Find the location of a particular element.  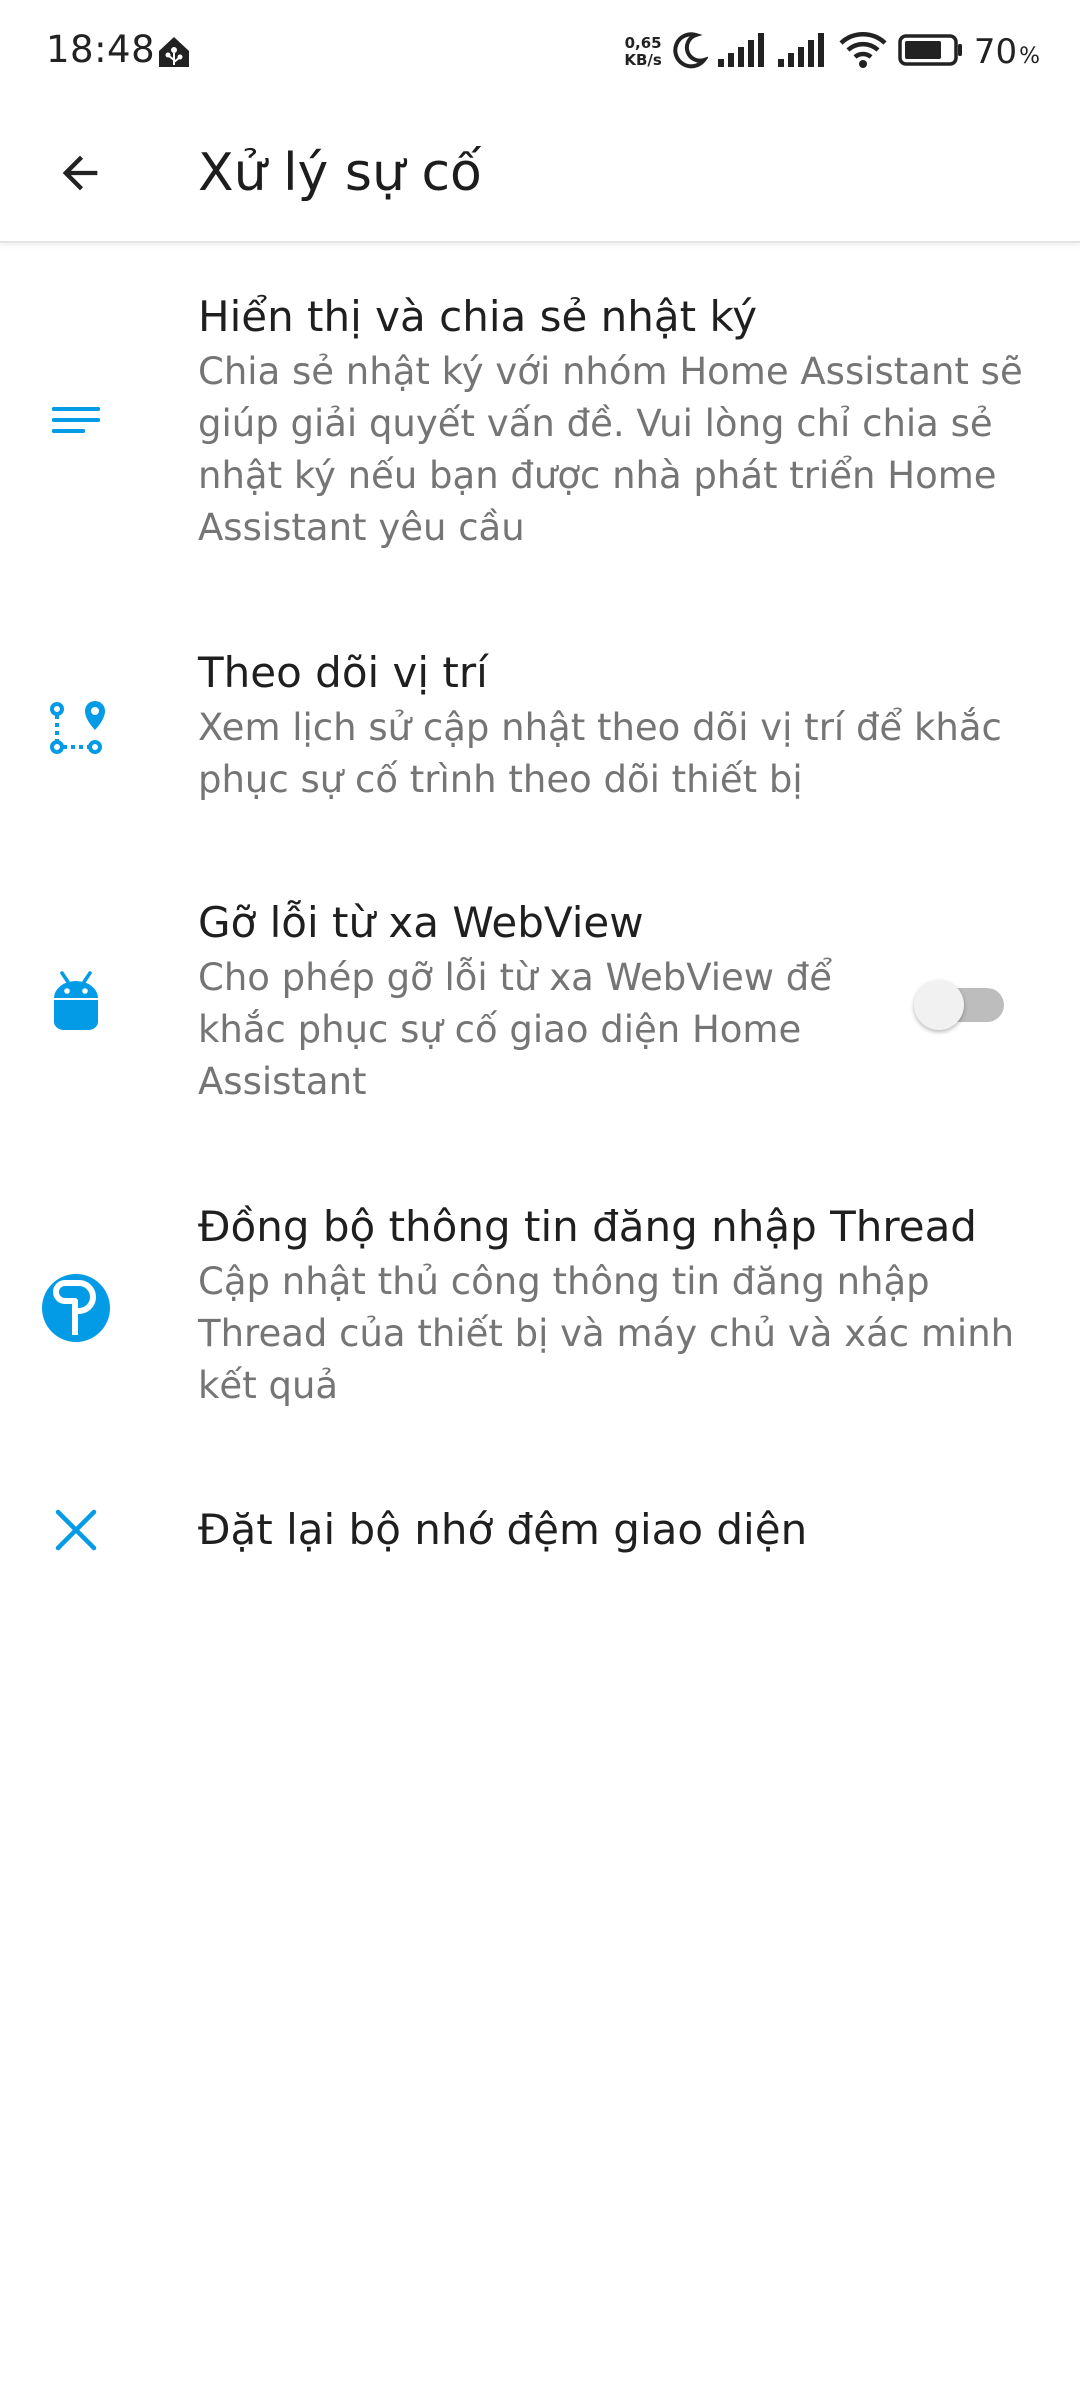

pref-title: Đặt lại bộ nhớ đệm giao diện is located at coordinates (503, 1529).